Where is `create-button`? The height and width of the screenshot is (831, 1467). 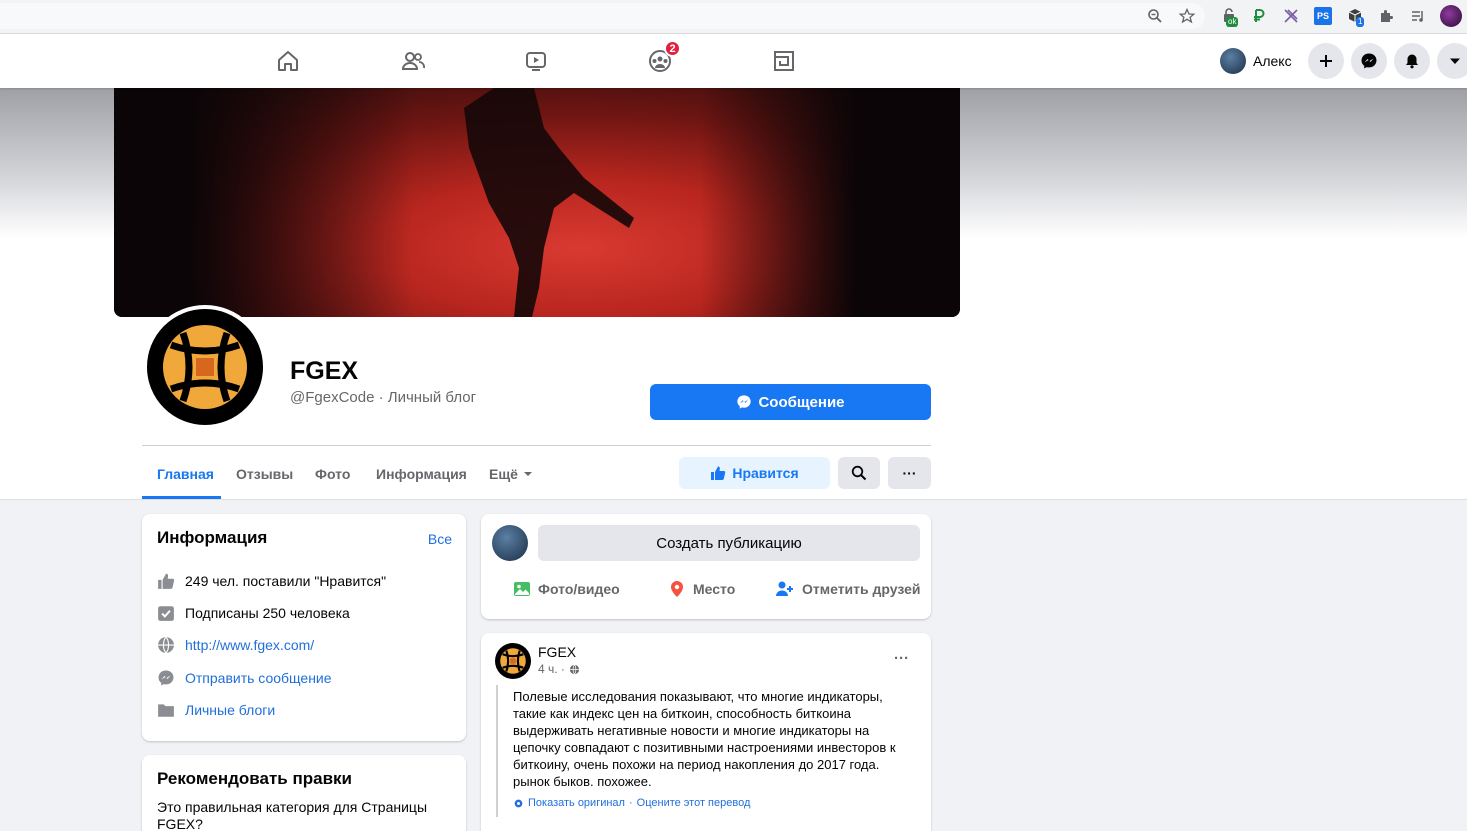 create-button is located at coordinates (1326, 61).